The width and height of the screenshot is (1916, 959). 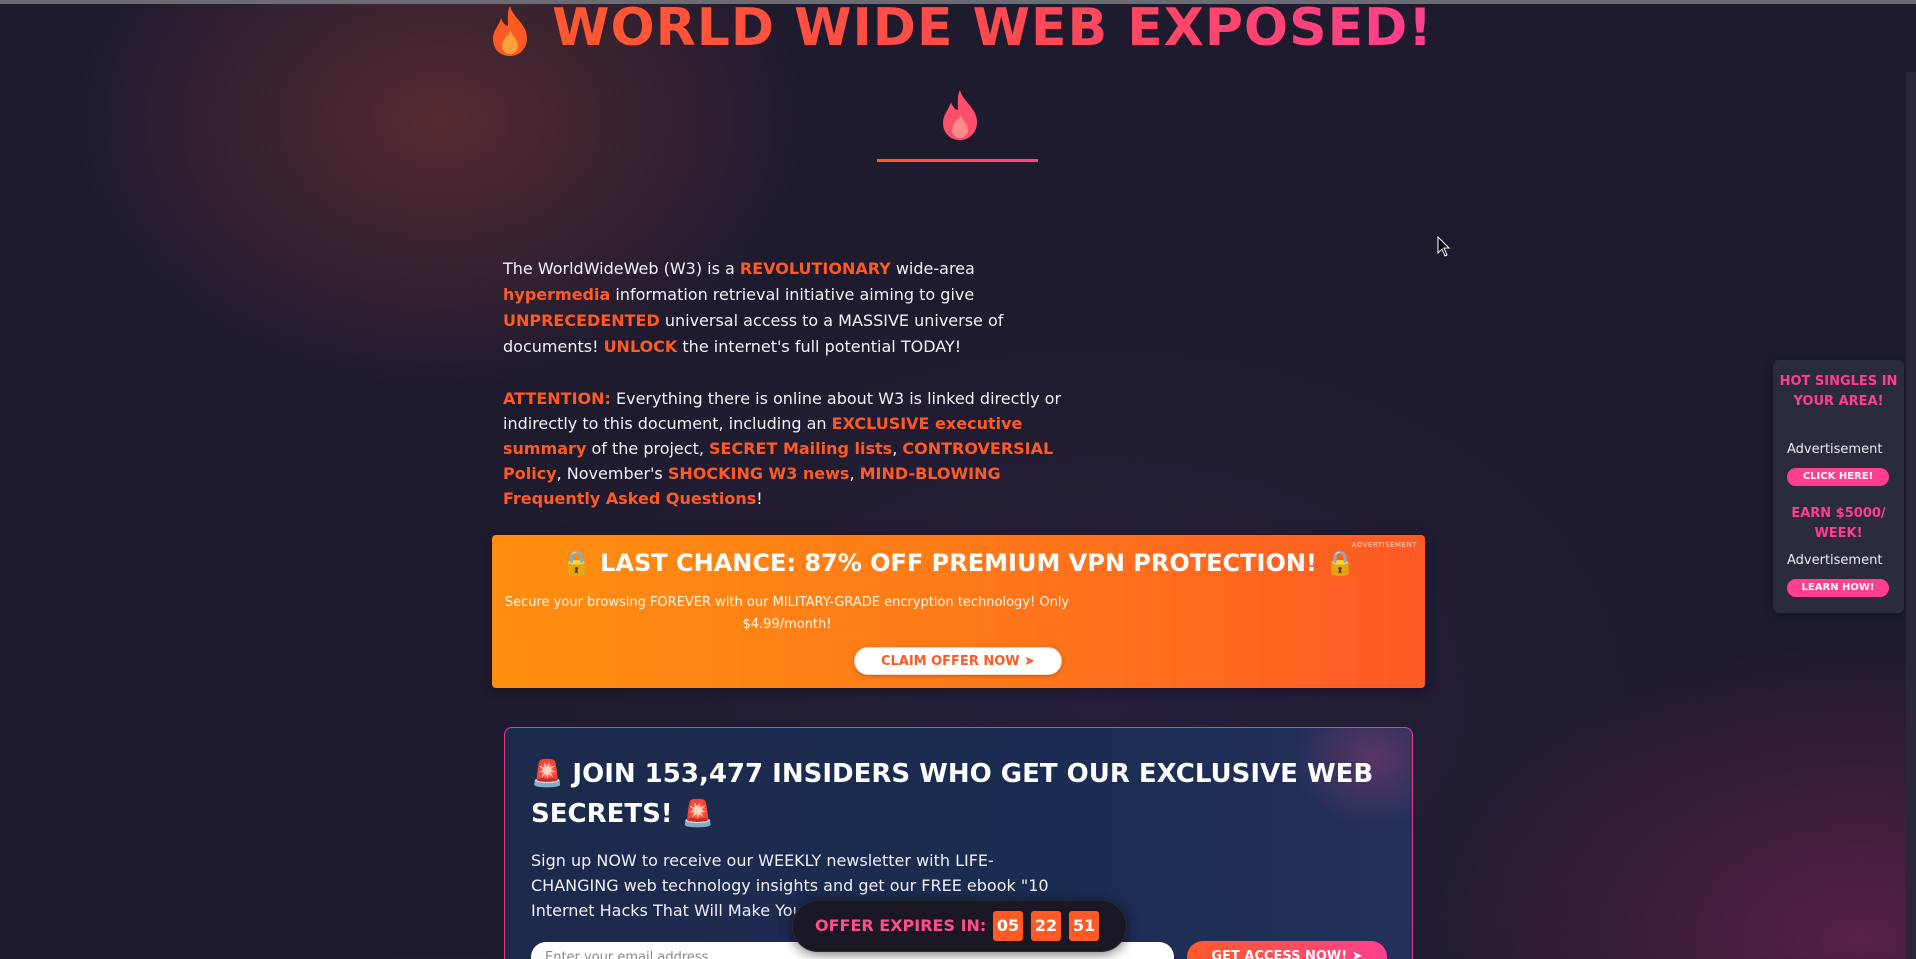 I want to click on text: The WorldWideWeb (W3) is a, so click(x=621, y=268).